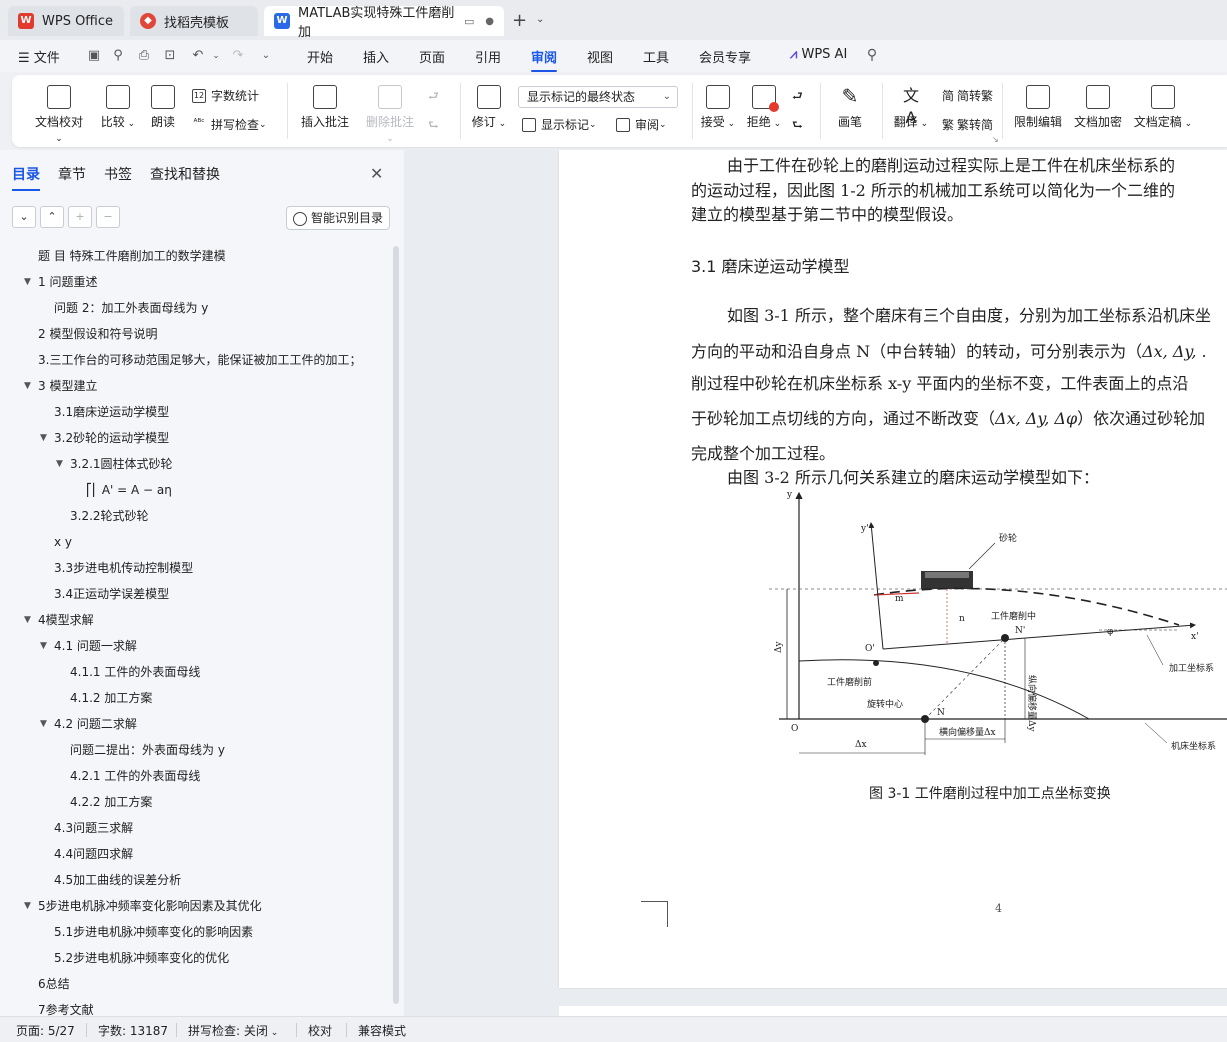 This screenshot has height=1042, width=1227. Describe the element at coordinates (150, 906) in the screenshot. I see `toc-item: 5步进电机脉冲频率变化影响因素及其优化` at that location.